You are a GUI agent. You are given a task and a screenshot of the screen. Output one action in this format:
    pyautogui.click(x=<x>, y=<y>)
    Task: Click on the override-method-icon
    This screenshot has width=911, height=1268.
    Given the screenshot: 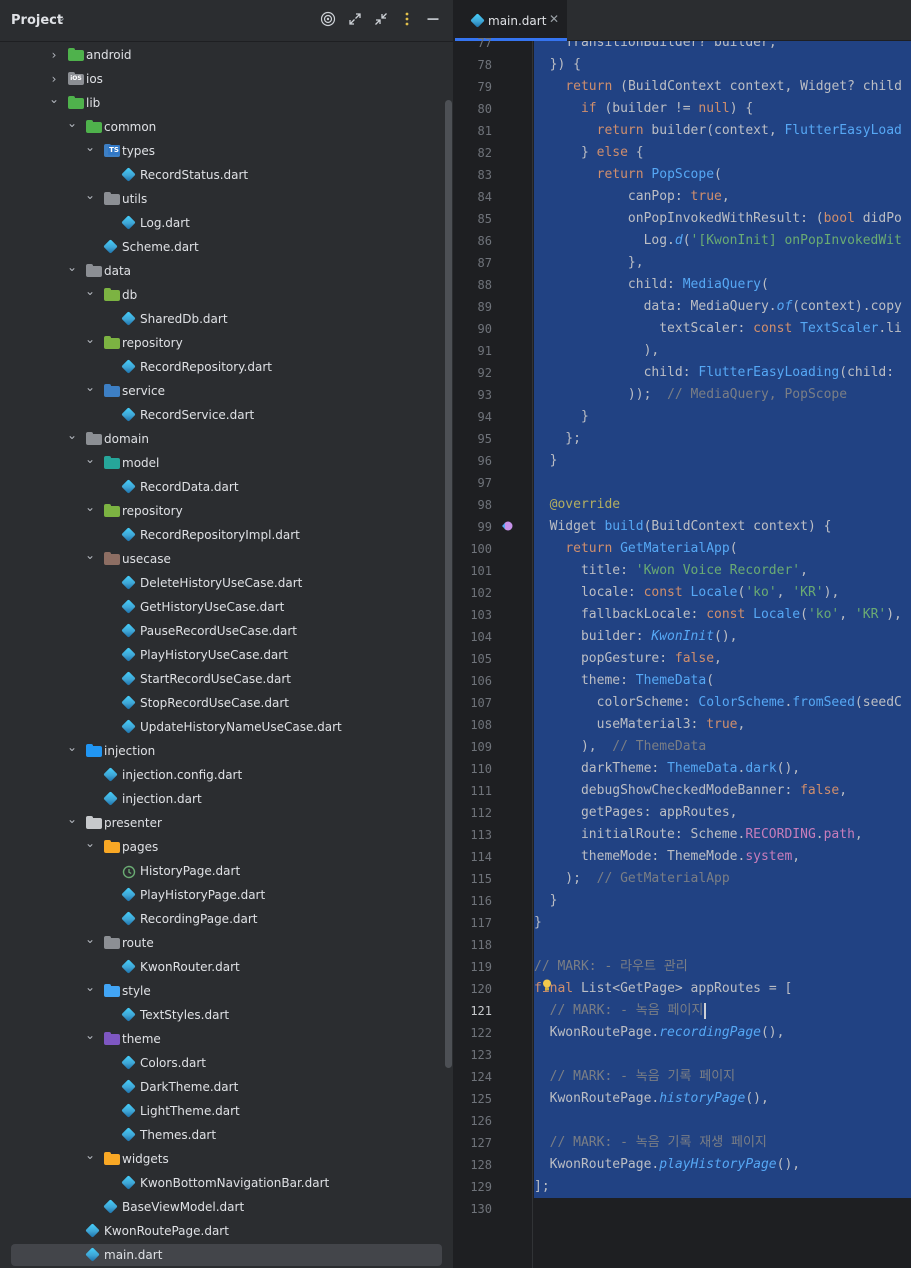 What is the action you would take?
    pyautogui.click(x=507, y=525)
    